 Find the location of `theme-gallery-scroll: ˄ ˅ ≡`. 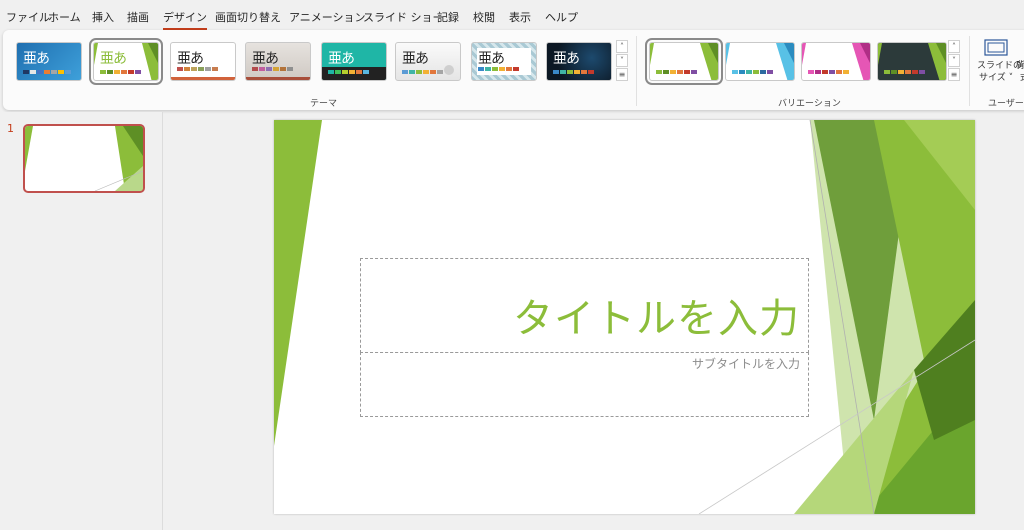

theme-gallery-scroll: ˄ ˅ ≡ is located at coordinates (622, 61).